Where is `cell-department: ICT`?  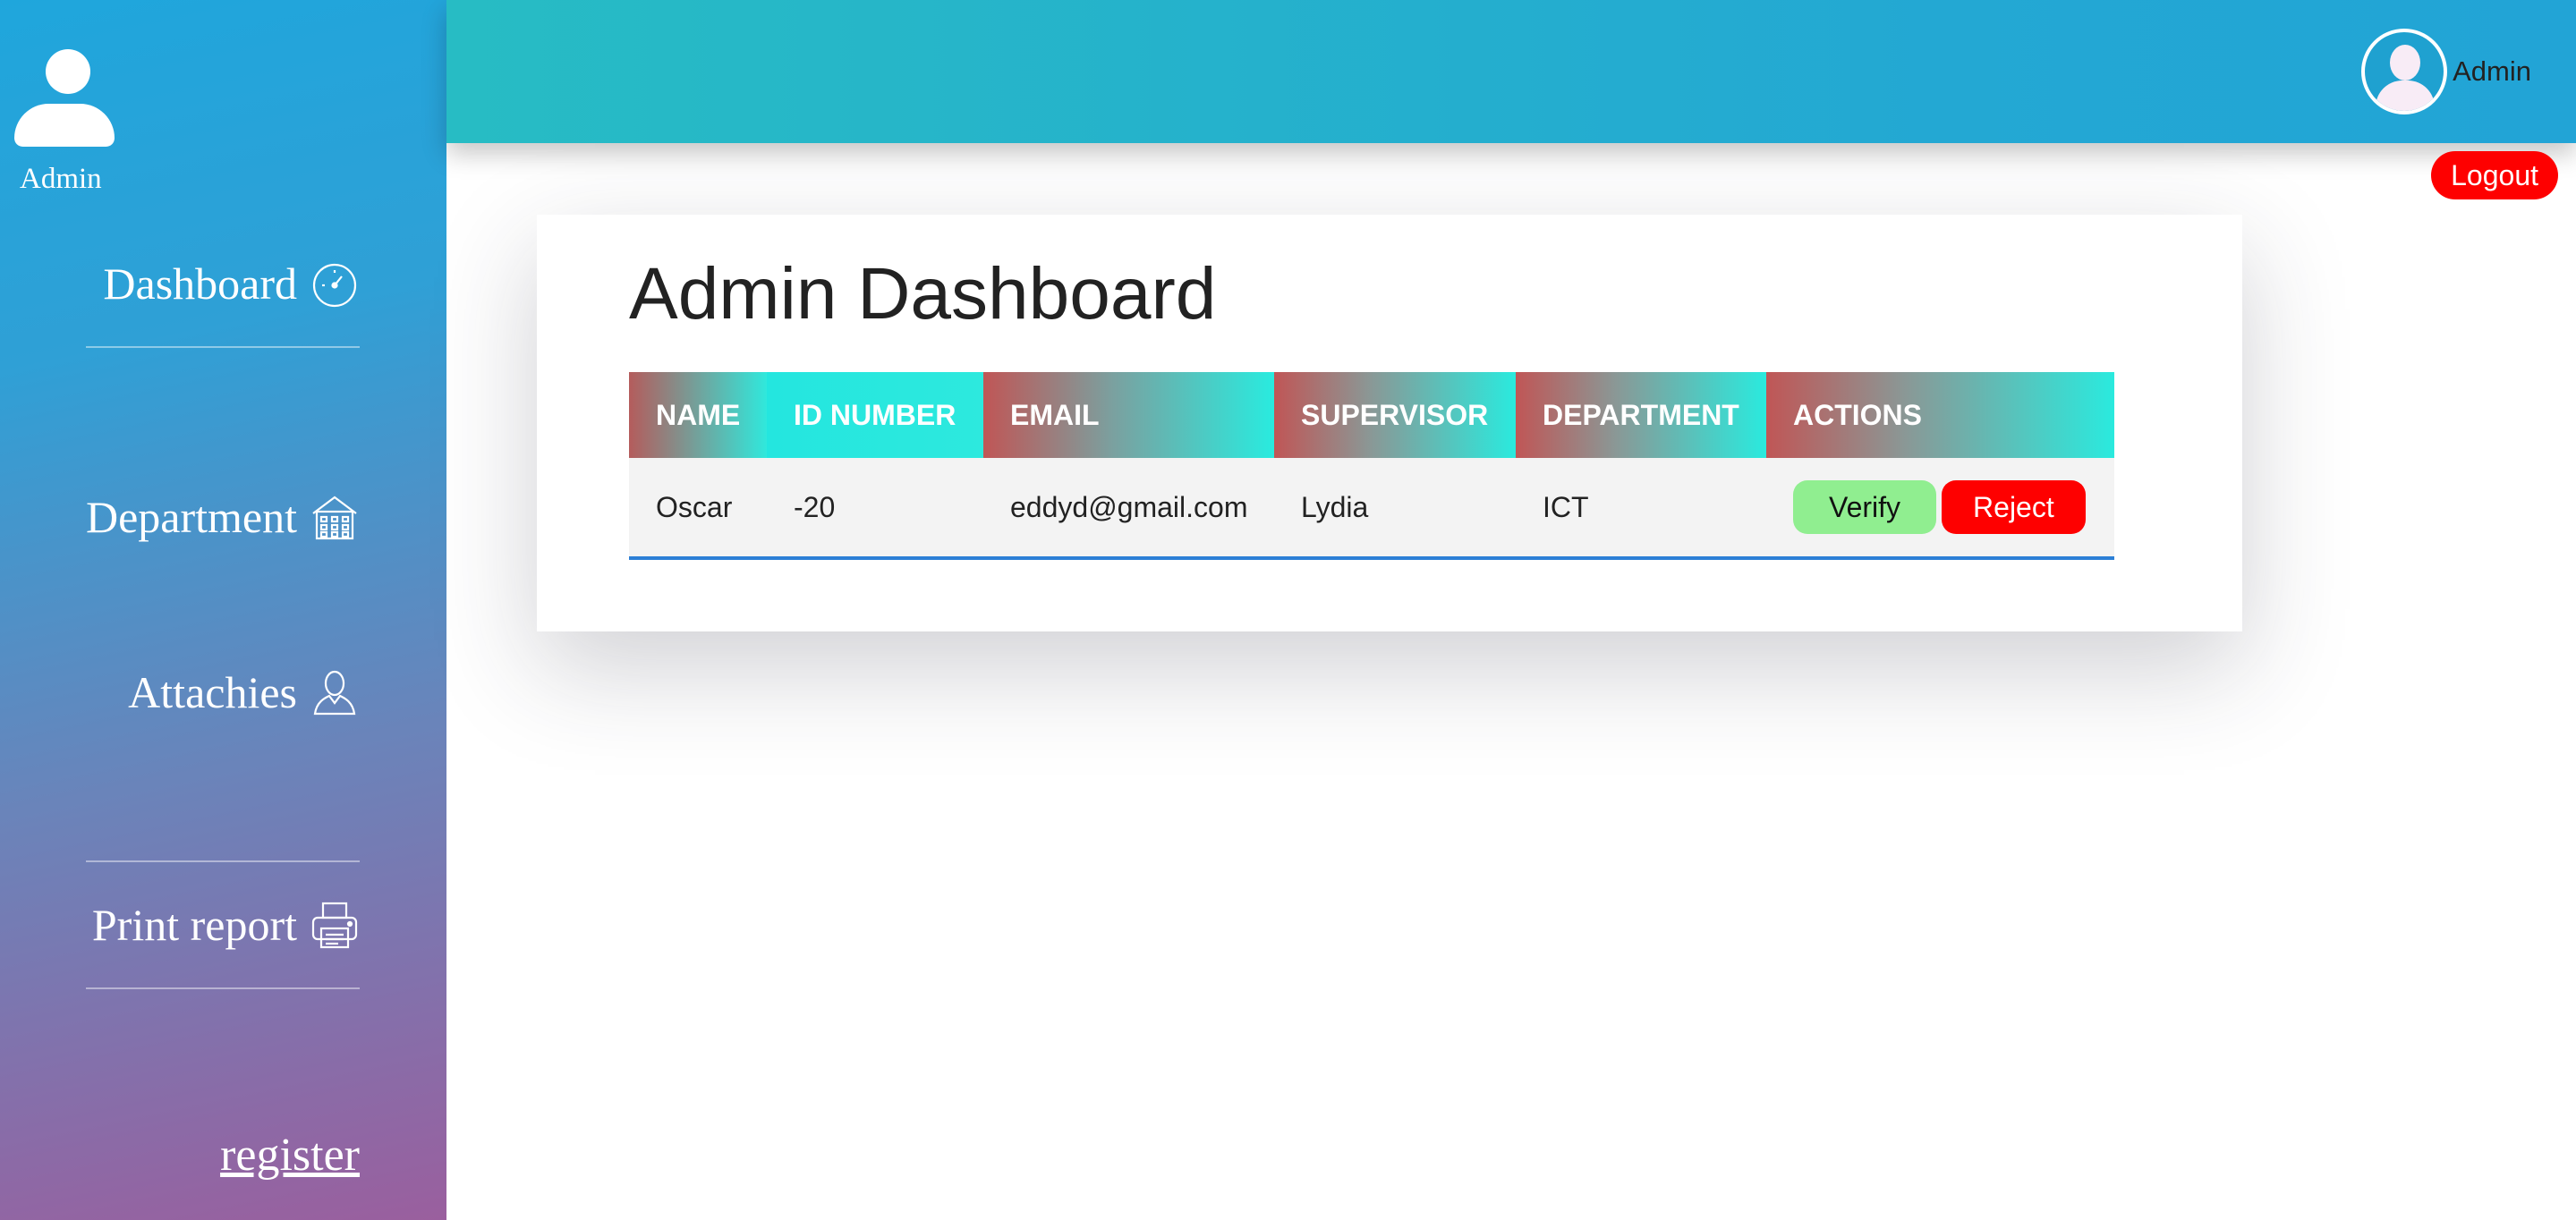 cell-department: ICT is located at coordinates (1641, 509).